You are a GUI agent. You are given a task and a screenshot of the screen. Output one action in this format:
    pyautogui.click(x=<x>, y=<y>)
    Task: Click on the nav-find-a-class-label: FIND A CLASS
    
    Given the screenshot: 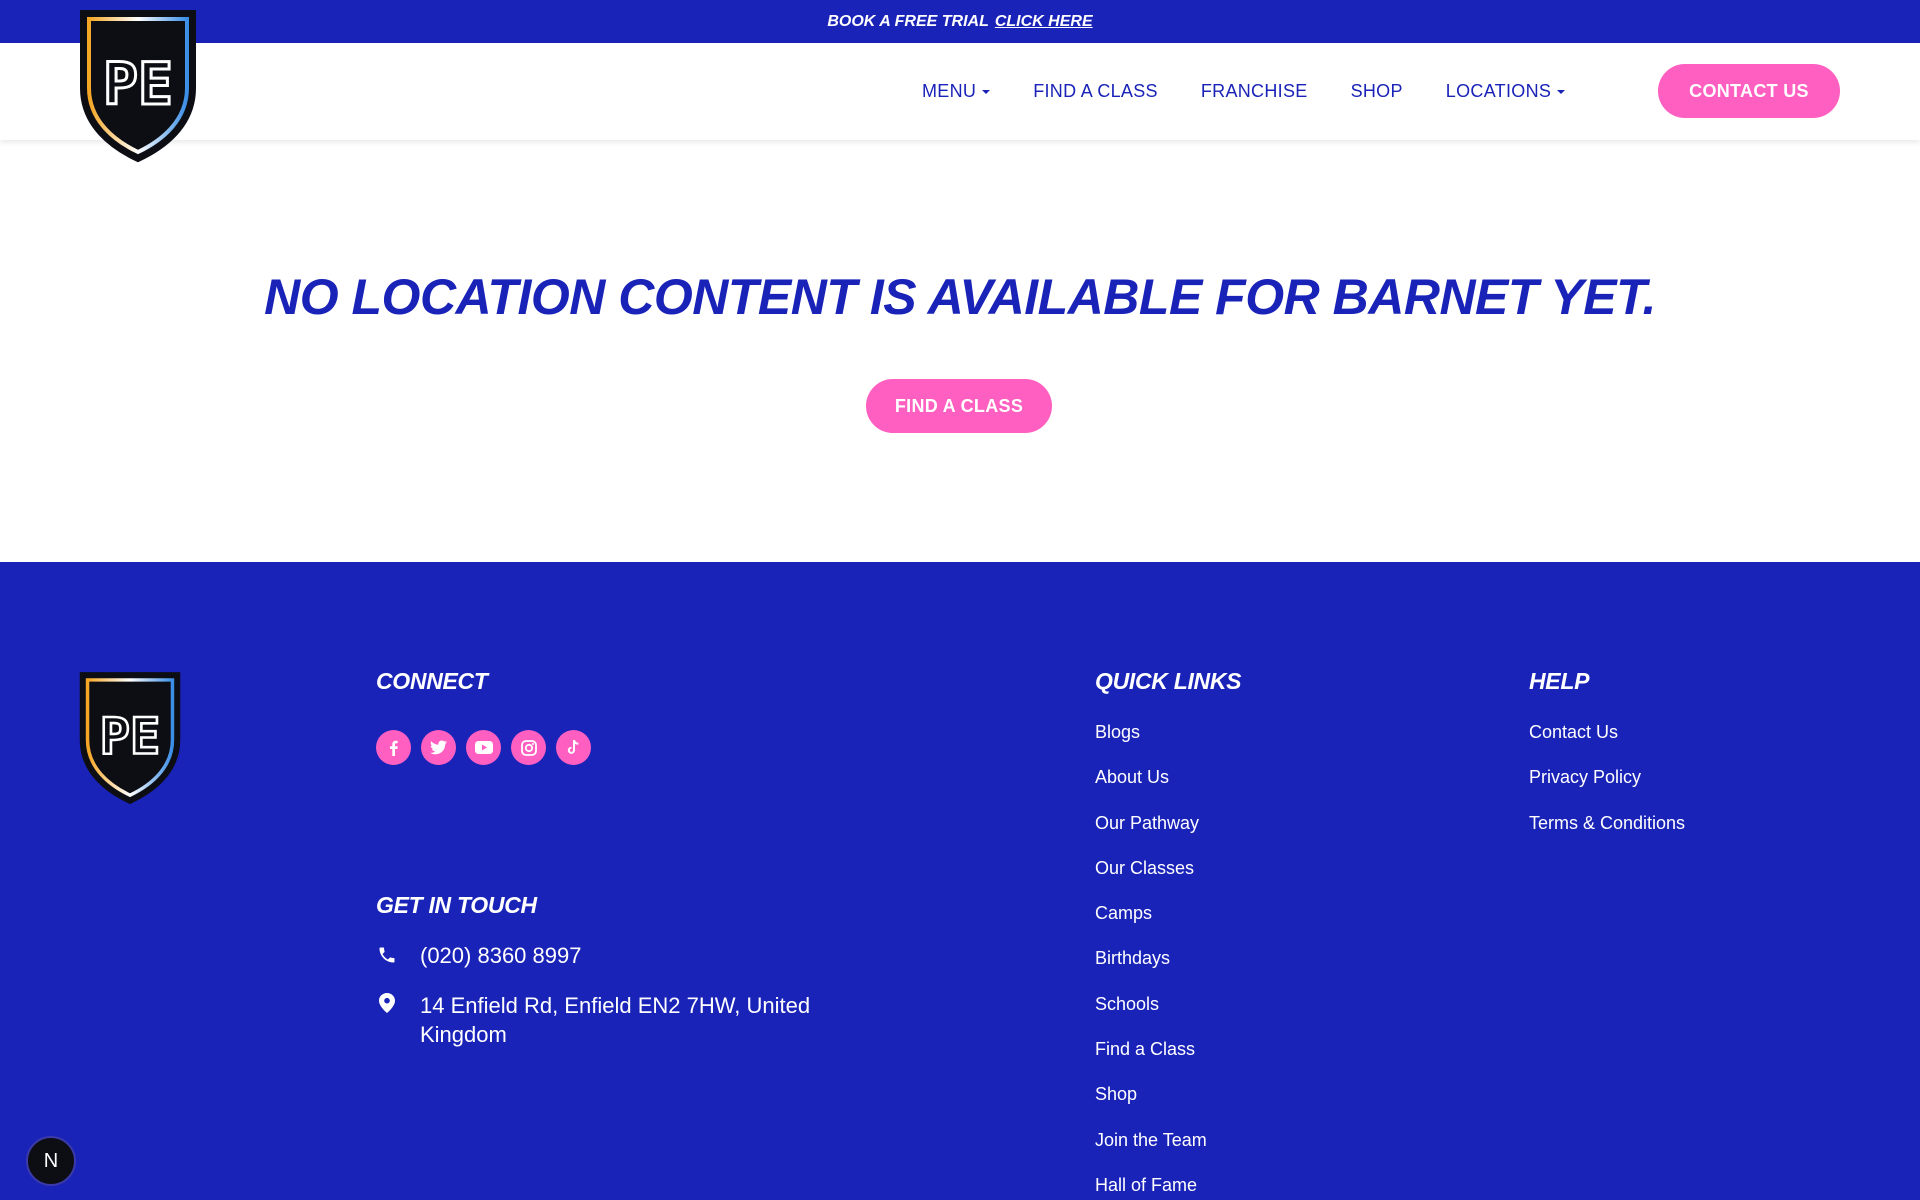 What is the action you would take?
    pyautogui.click(x=1095, y=91)
    